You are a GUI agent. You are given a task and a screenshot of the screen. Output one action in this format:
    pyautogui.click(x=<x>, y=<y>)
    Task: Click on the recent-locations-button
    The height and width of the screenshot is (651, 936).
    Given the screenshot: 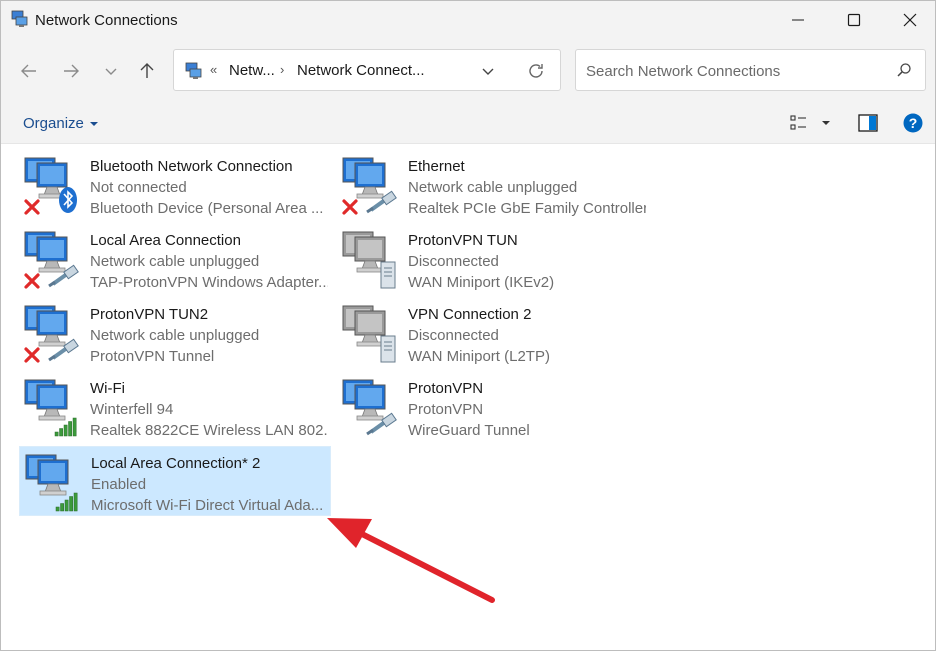 What is the action you would take?
    pyautogui.click(x=111, y=71)
    